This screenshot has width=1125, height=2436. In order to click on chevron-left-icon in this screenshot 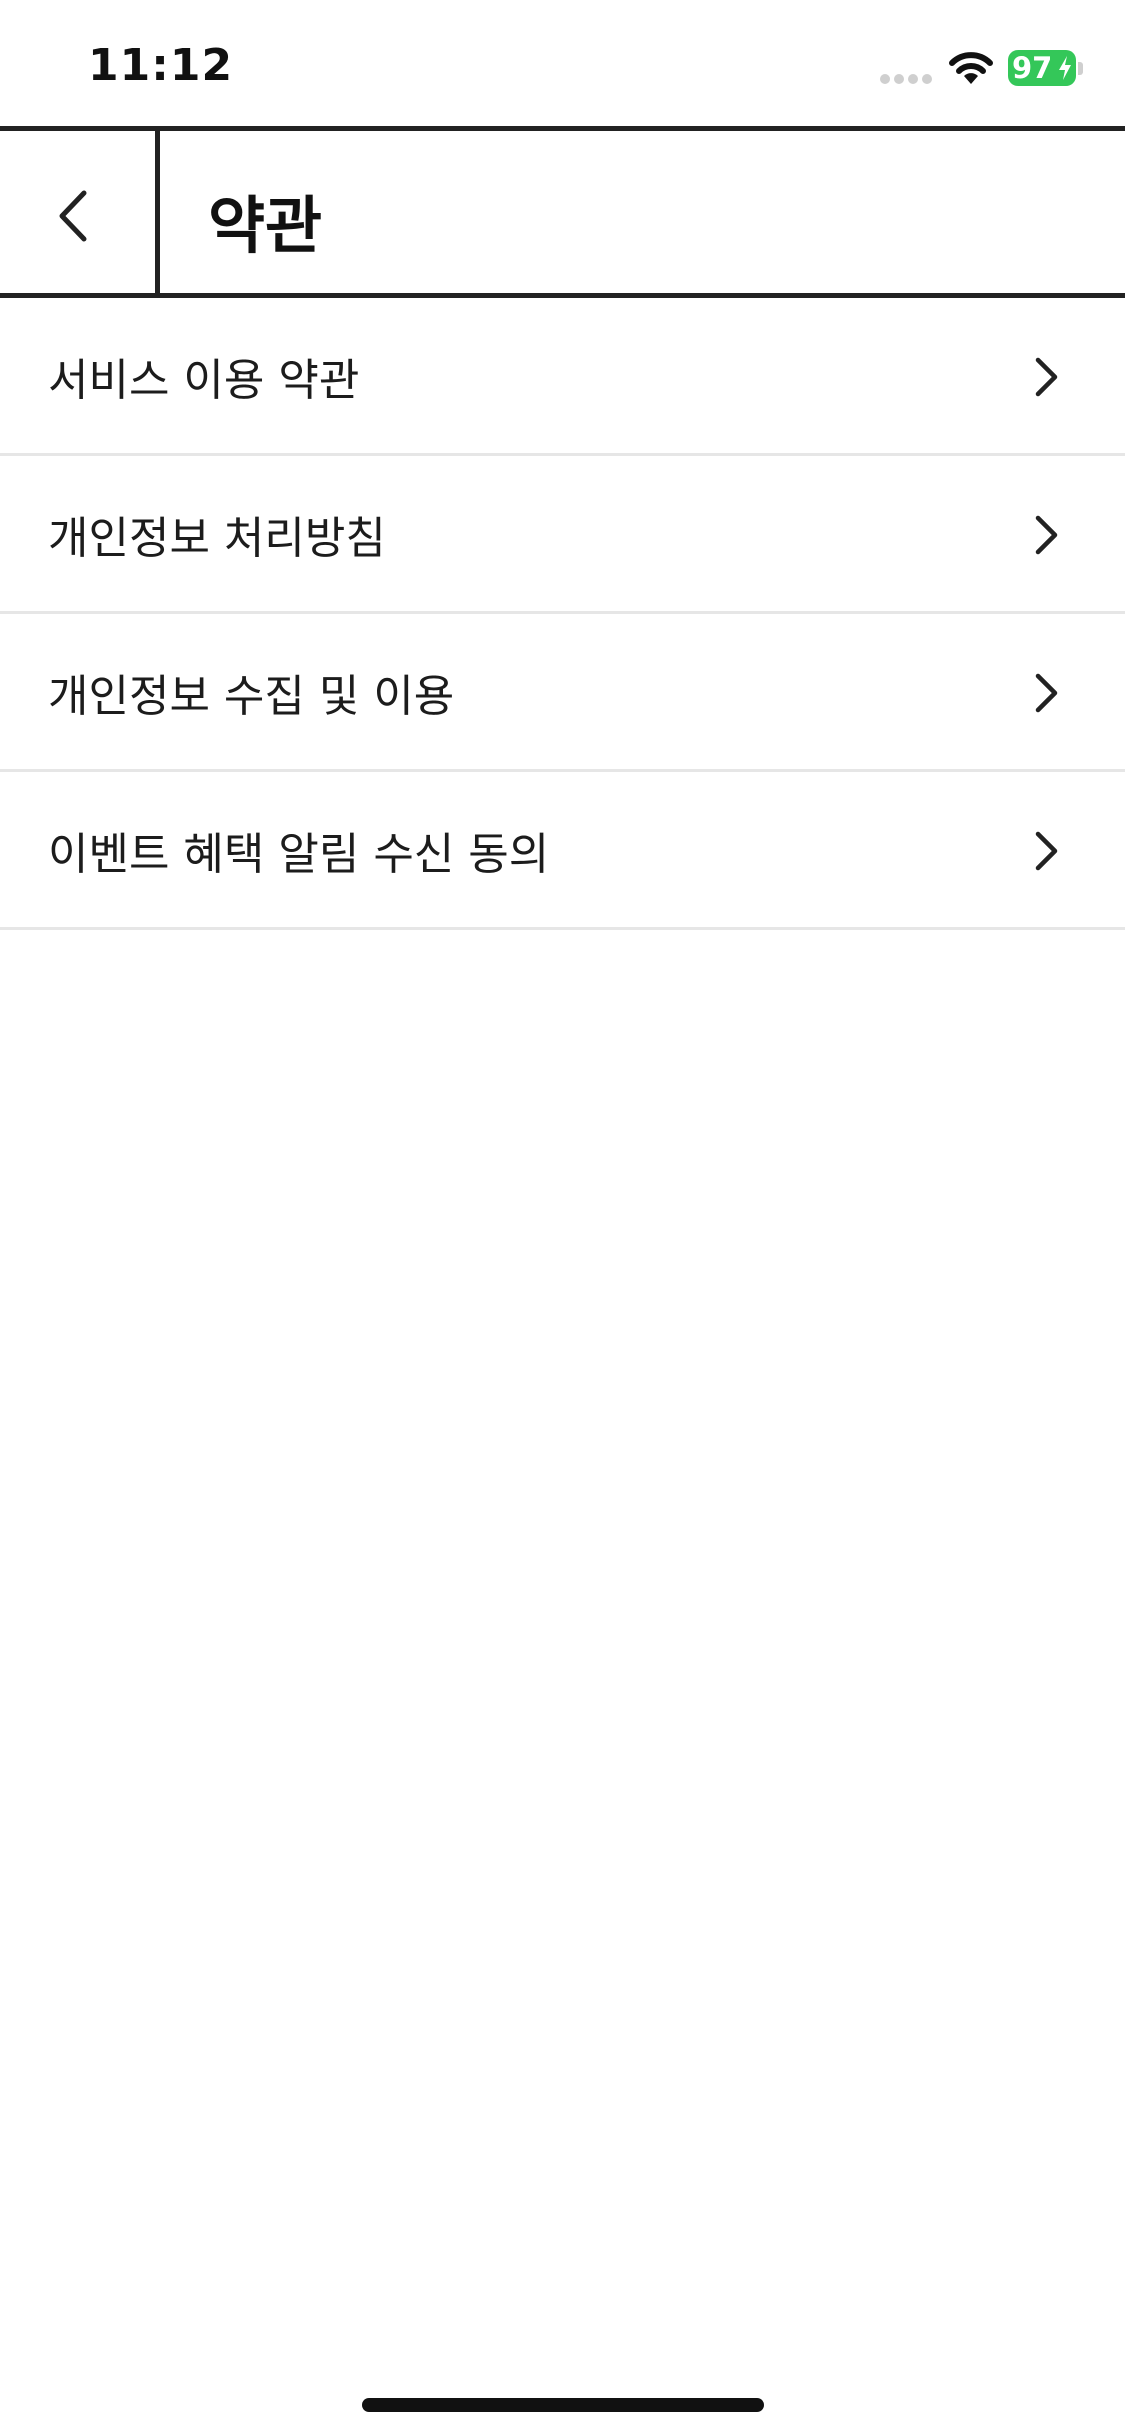, I will do `click(73, 216)`.